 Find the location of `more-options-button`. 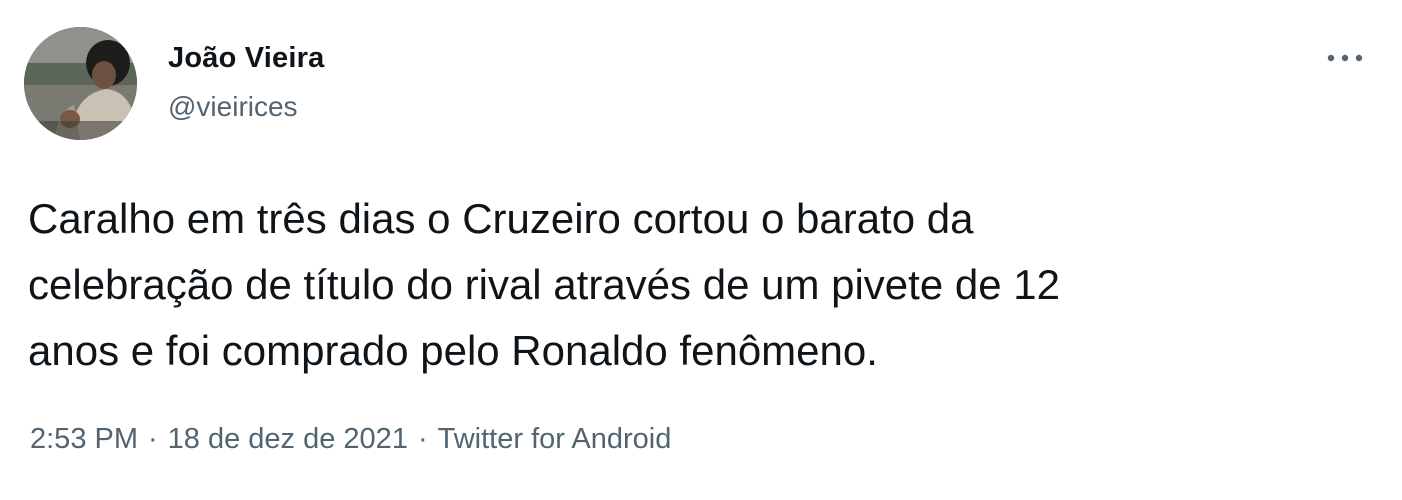

more-options-button is located at coordinates (1345, 58).